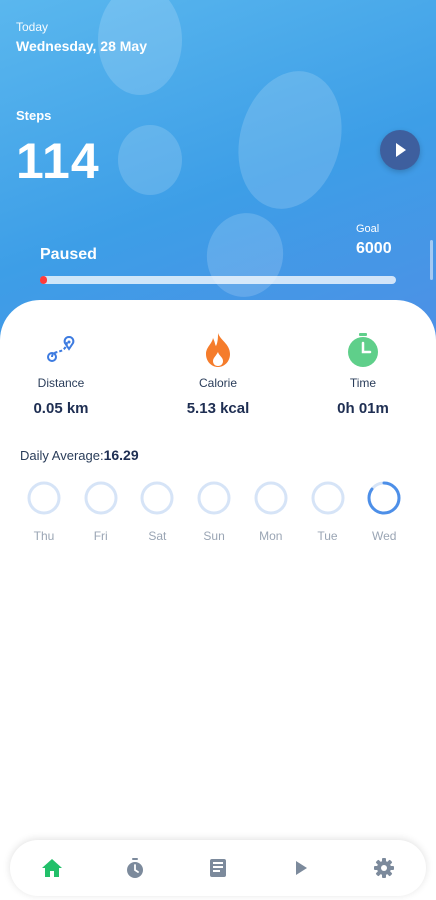 The height and width of the screenshot is (900, 436). What do you see at coordinates (431, 260) in the screenshot?
I see `scroll-indicator` at bounding box center [431, 260].